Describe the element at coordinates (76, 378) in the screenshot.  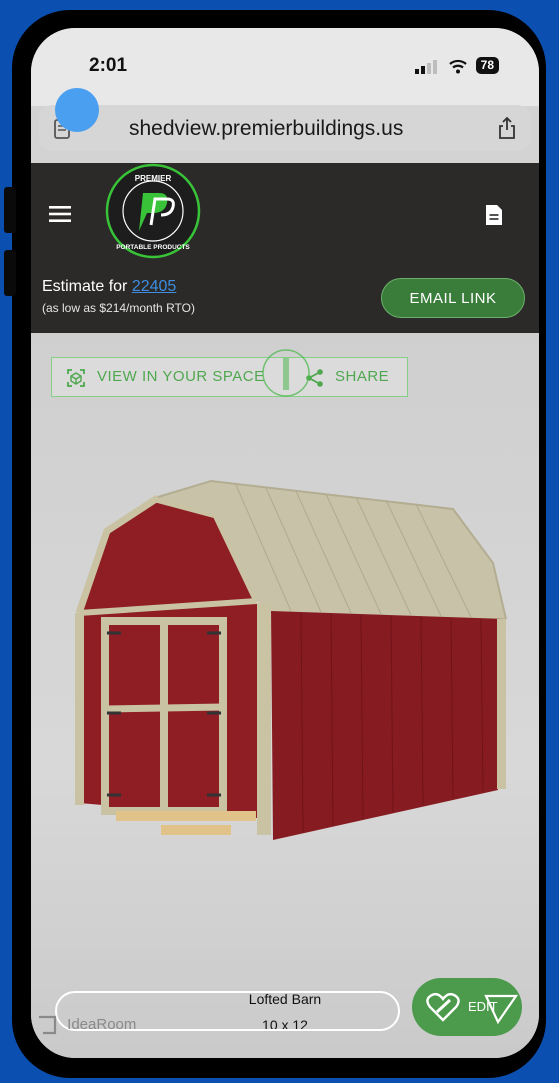
I see `ar-cube-icon` at that location.